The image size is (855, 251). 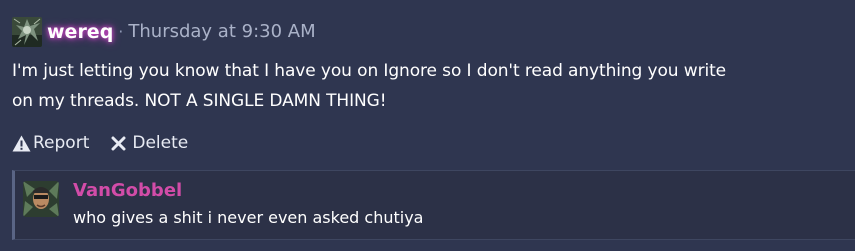 I want to click on delete-label: Delete, so click(x=160, y=143).